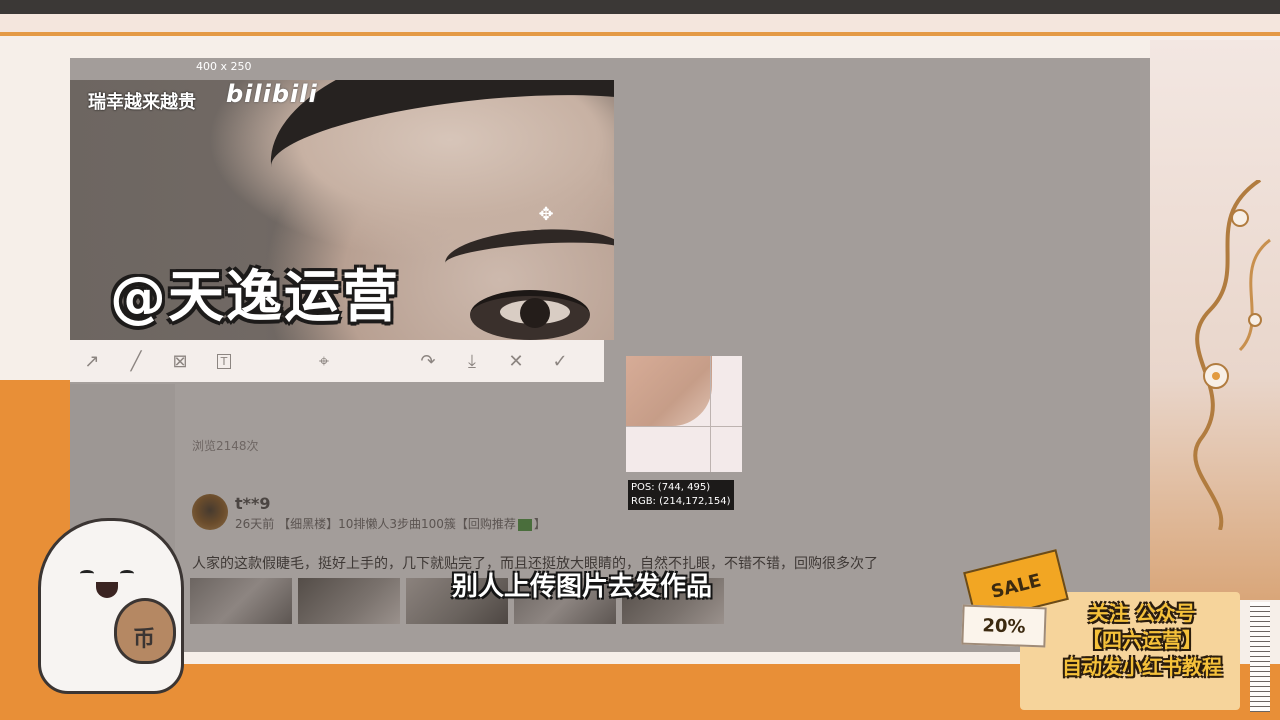 The width and height of the screenshot is (1280, 720). I want to click on ghost-mascot: 币, so click(113, 603).